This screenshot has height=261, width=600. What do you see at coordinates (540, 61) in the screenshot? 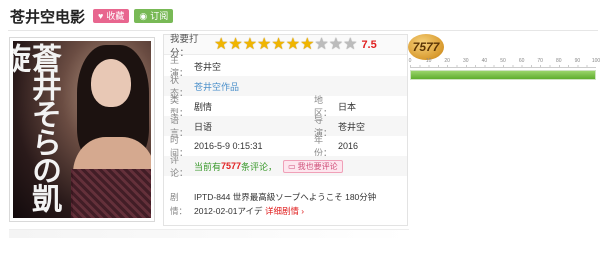
I see `gauge-scale-label: 70` at bounding box center [540, 61].